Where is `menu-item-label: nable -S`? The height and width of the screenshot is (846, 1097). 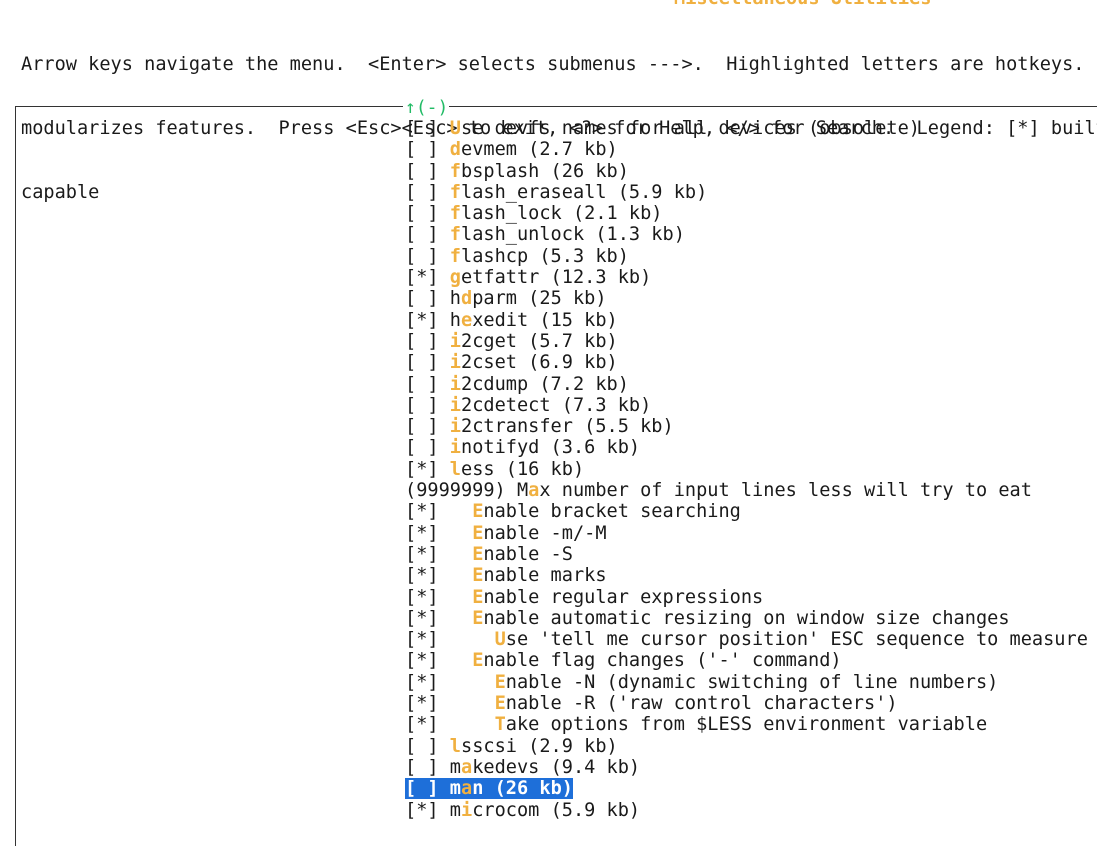
menu-item-label: nable -S is located at coordinates (528, 554).